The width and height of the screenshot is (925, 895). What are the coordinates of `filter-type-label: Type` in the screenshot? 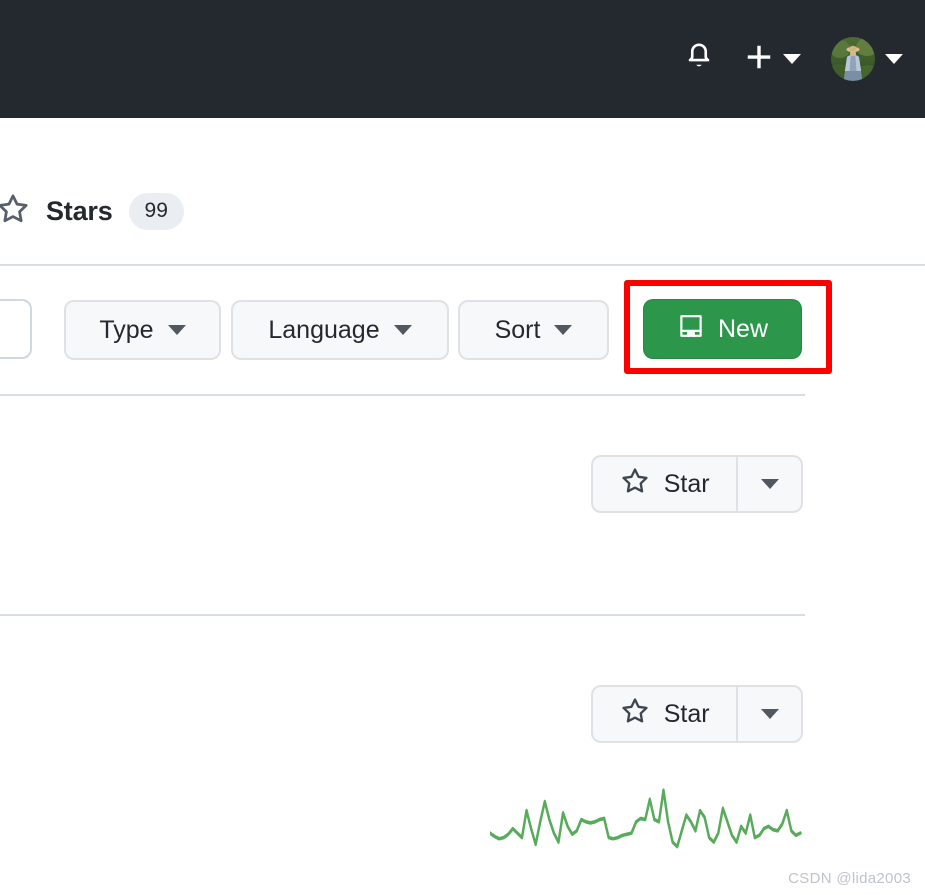 It's located at (126, 329).